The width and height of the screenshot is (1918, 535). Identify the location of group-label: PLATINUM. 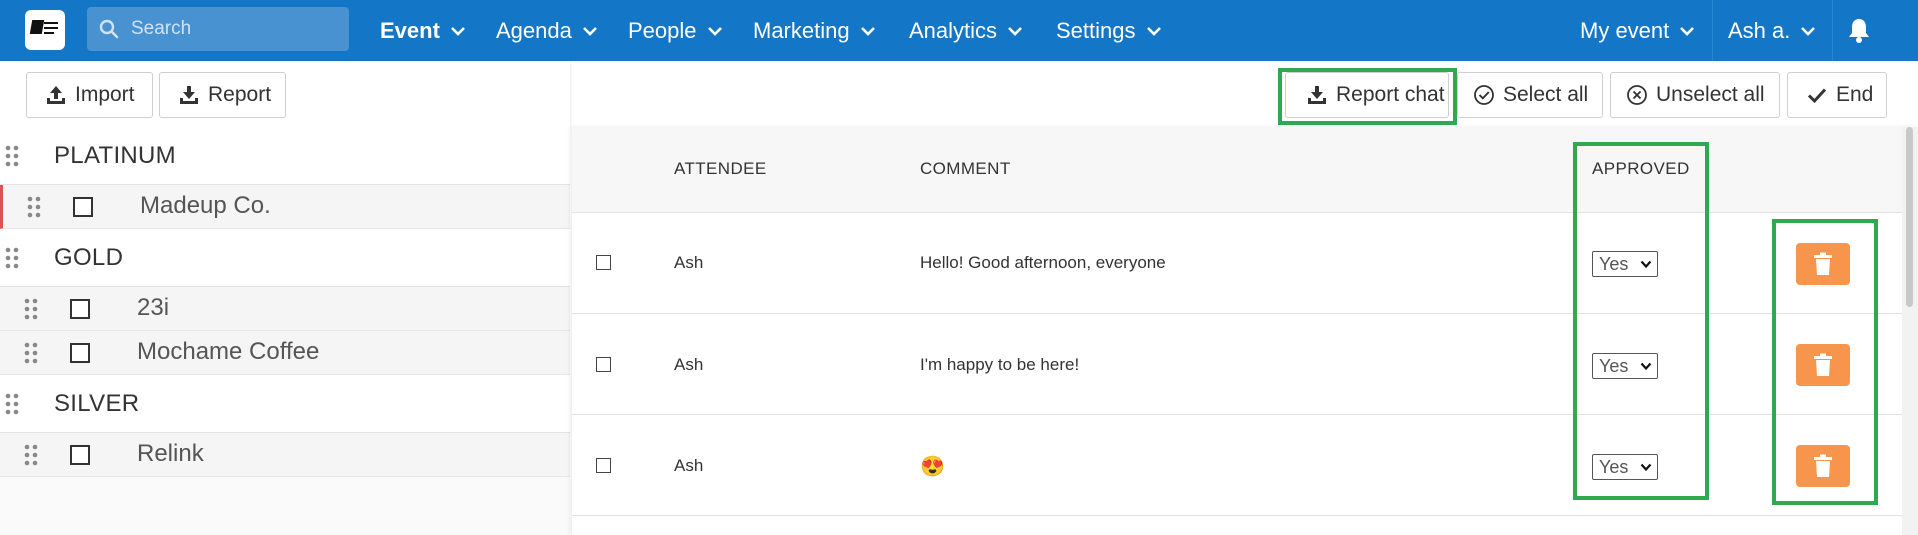
(115, 155).